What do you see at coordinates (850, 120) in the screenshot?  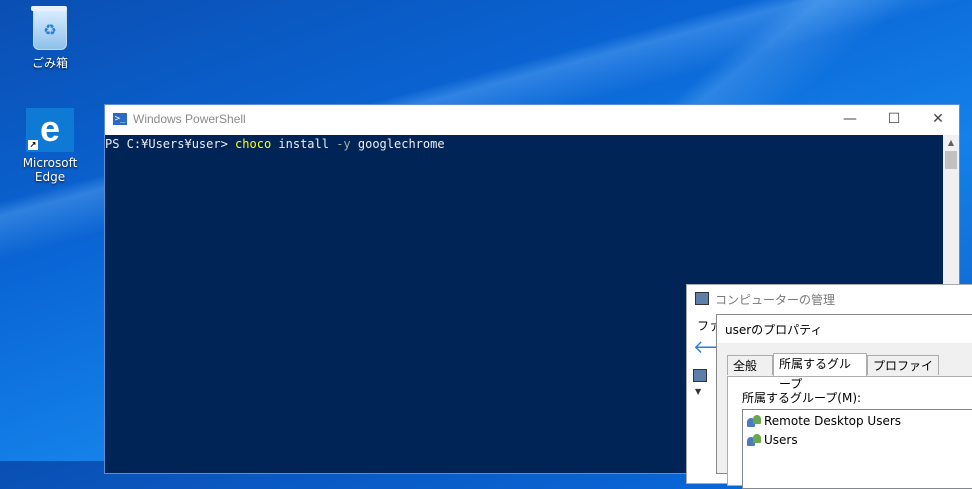 I see `minimize-button: —` at bounding box center [850, 120].